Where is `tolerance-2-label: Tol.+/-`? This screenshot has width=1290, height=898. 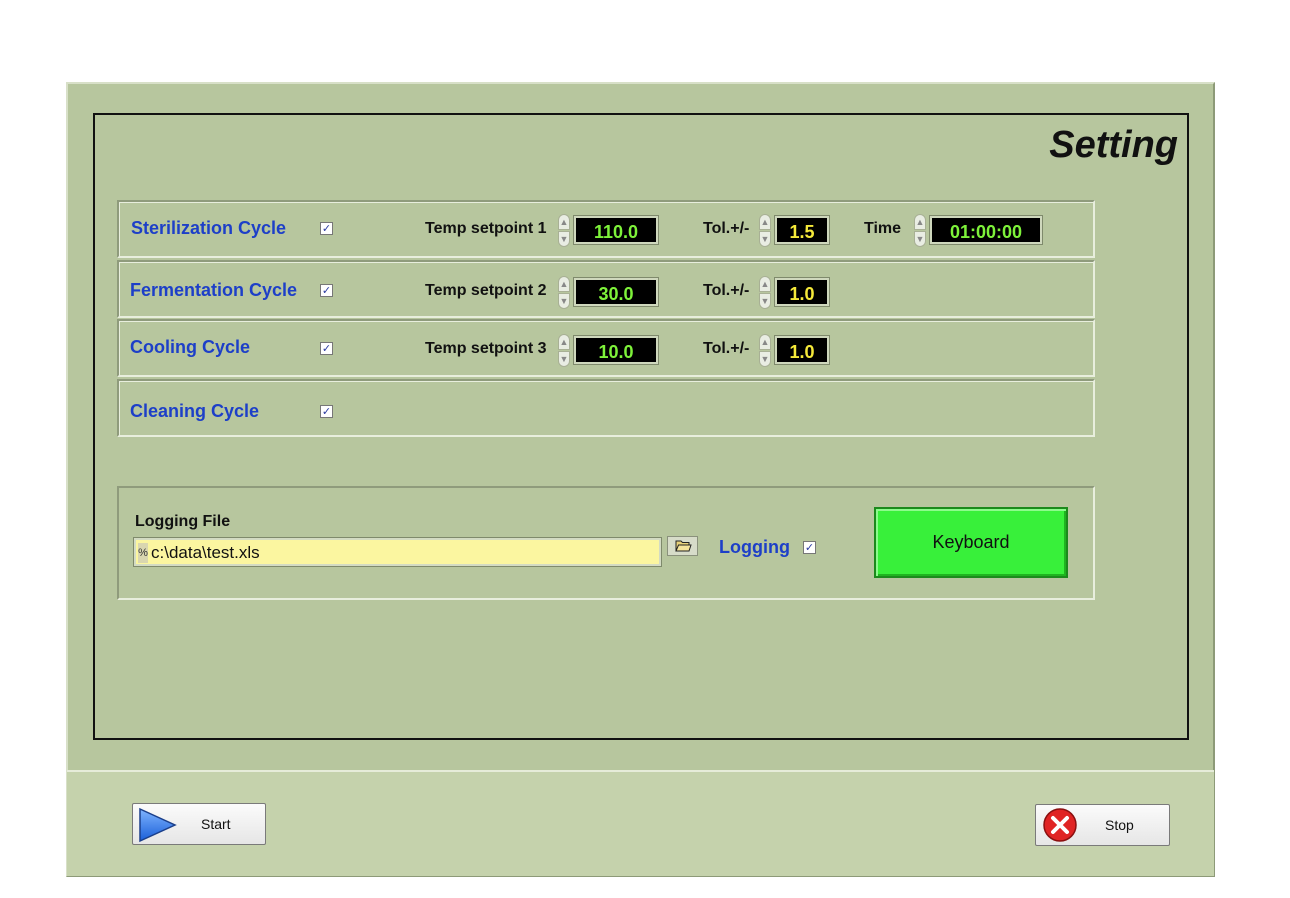
tolerance-2-label: Tol.+/- is located at coordinates (726, 290).